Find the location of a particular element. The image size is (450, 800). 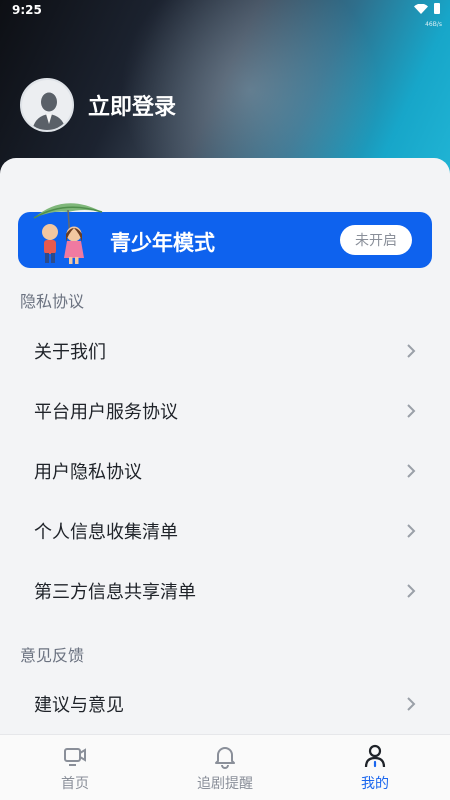

youth-mode-status-button: 未开启 is located at coordinates (376, 240).